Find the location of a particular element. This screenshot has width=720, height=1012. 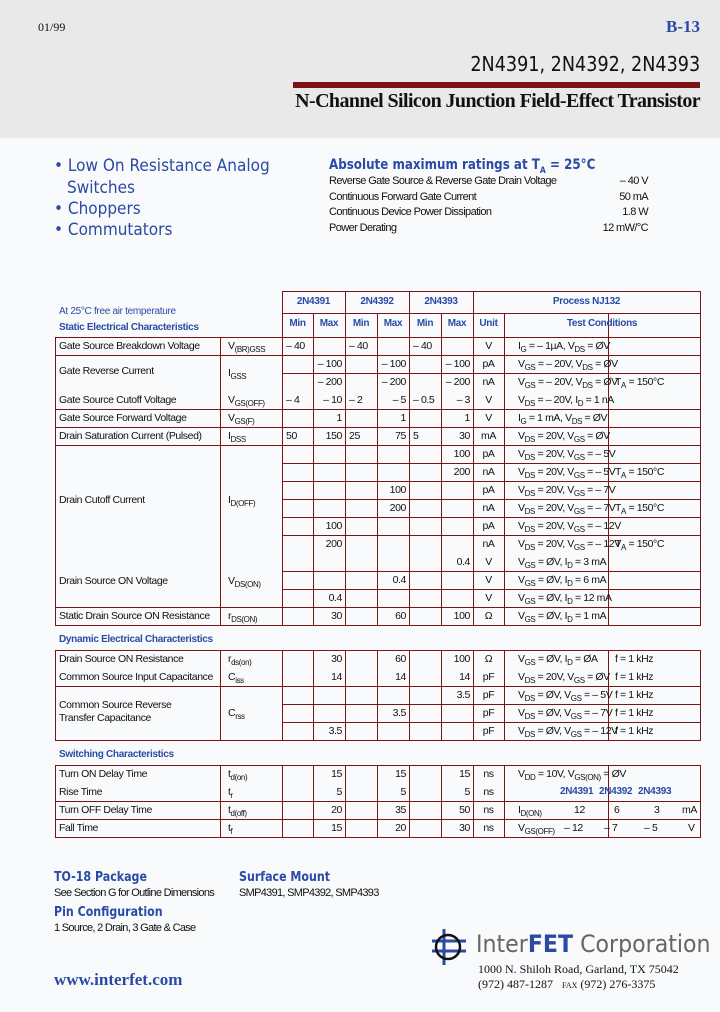

value-cell: – 3 is located at coordinates (463, 400).